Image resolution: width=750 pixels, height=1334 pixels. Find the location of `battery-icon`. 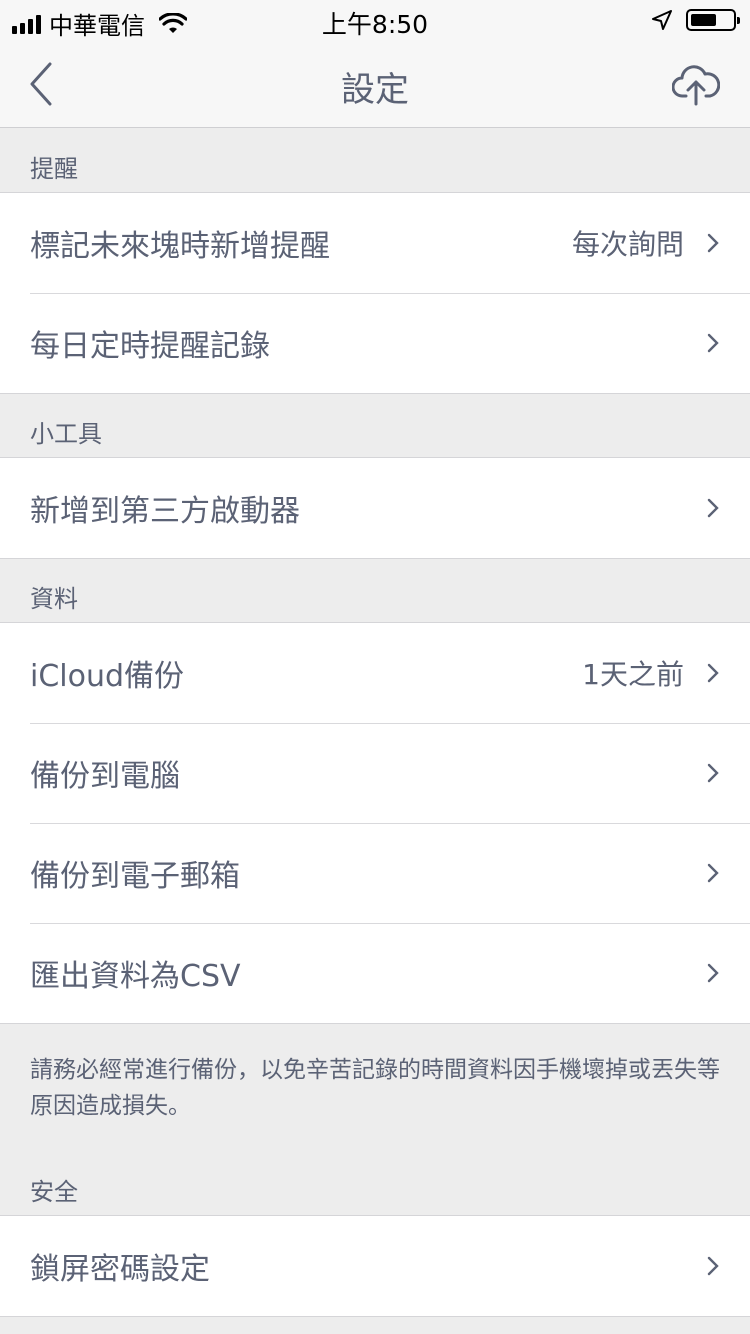

battery-icon is located at coordinates (713, 20).